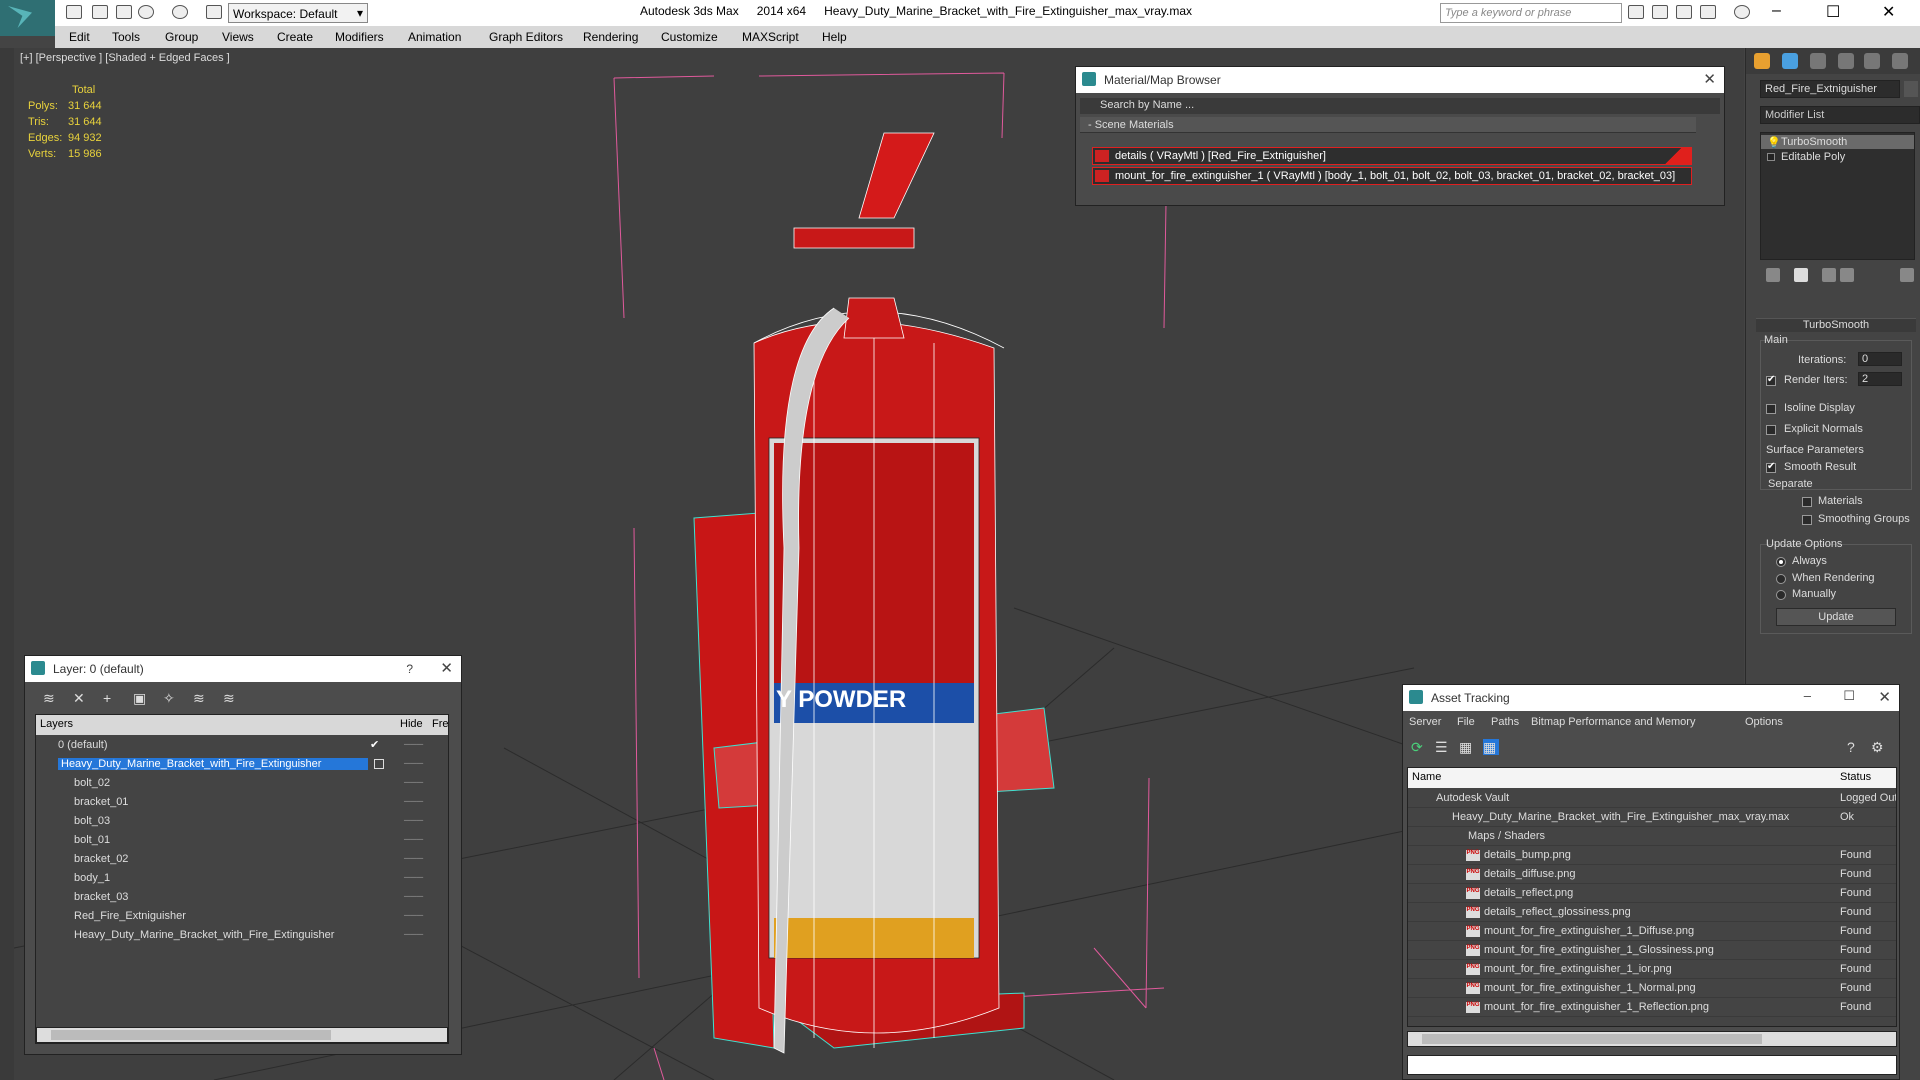 This screenshot has width=1920, height=1080. Describe the element at coordinates (180, 12) in the screenshot. I see `redo-icon` at that location.